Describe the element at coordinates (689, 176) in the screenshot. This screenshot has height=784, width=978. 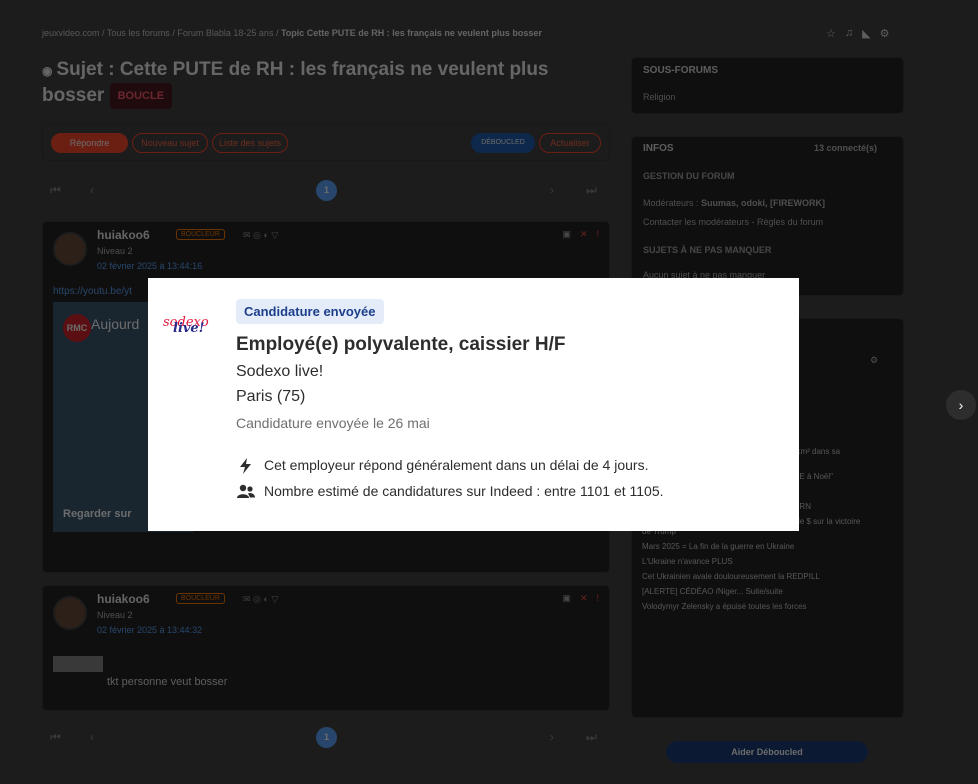
I see `manage-title: GESTION DU FORUM` at that location.